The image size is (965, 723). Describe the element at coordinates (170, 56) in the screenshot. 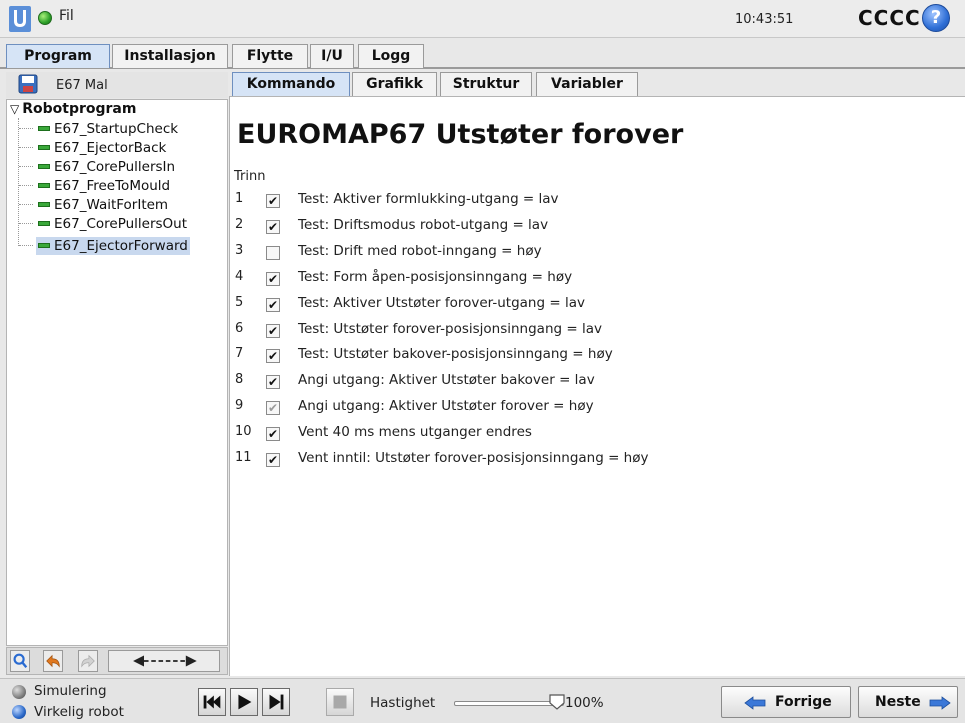

I see `tab-installation: Installasjon` at that location.